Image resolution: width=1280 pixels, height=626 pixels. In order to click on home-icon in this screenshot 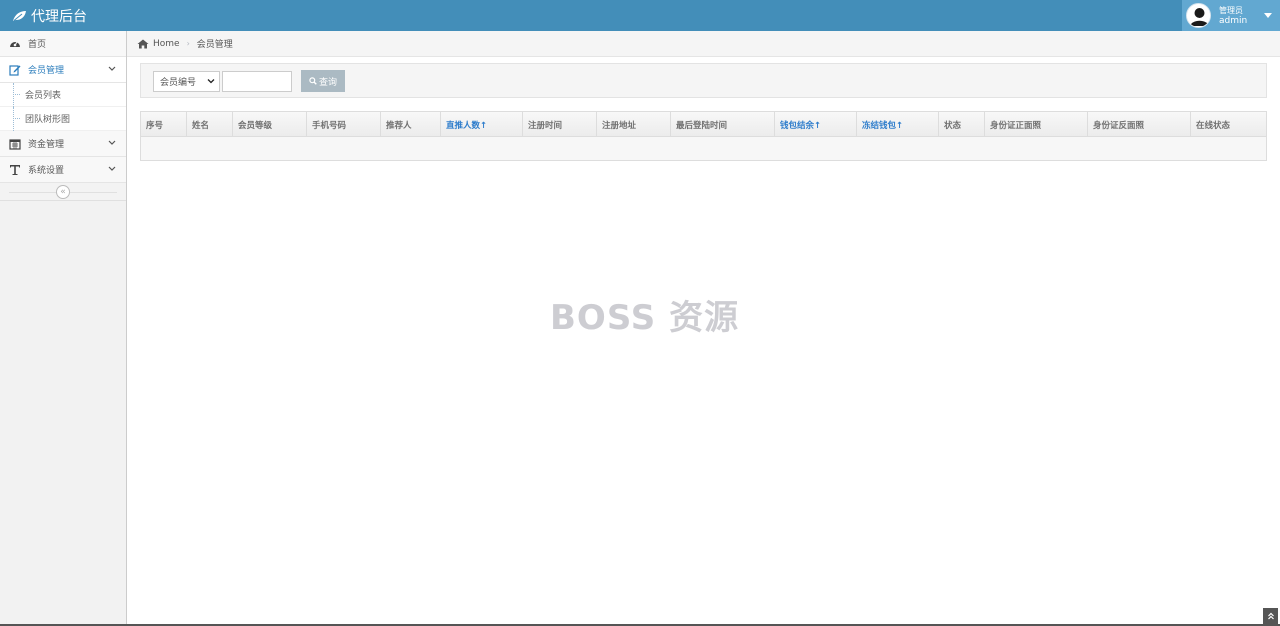, I will do `click(143, 43)`.